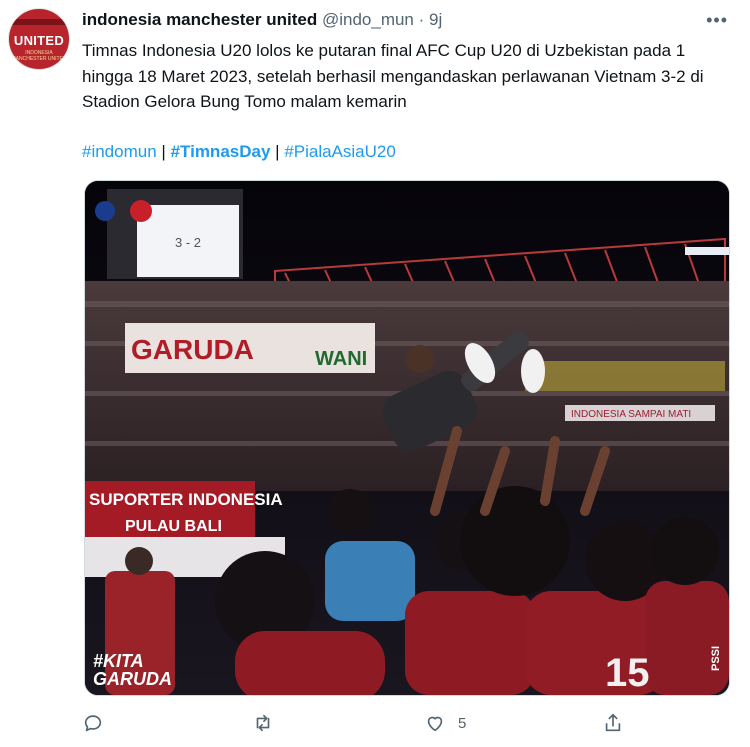  I want to click on banner-suporter: SUPORTER INDONESIA PULAU BALI, so click(184, 511).